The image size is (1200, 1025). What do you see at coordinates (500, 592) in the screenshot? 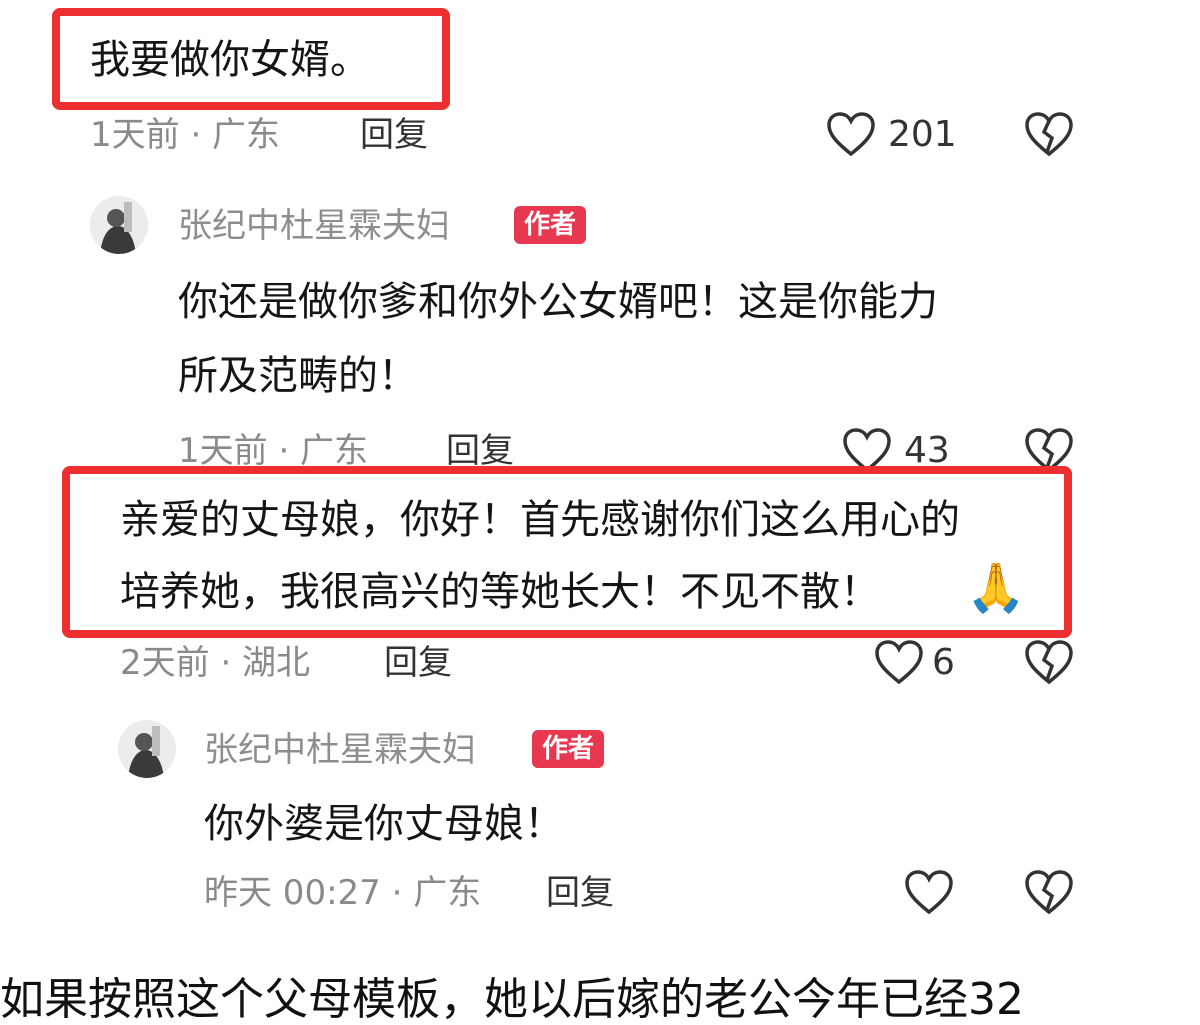
I see `comment-3-text-line-2: 培养她，我很高兴的等她长大！不见不散！` at bounding box center [500, 592].